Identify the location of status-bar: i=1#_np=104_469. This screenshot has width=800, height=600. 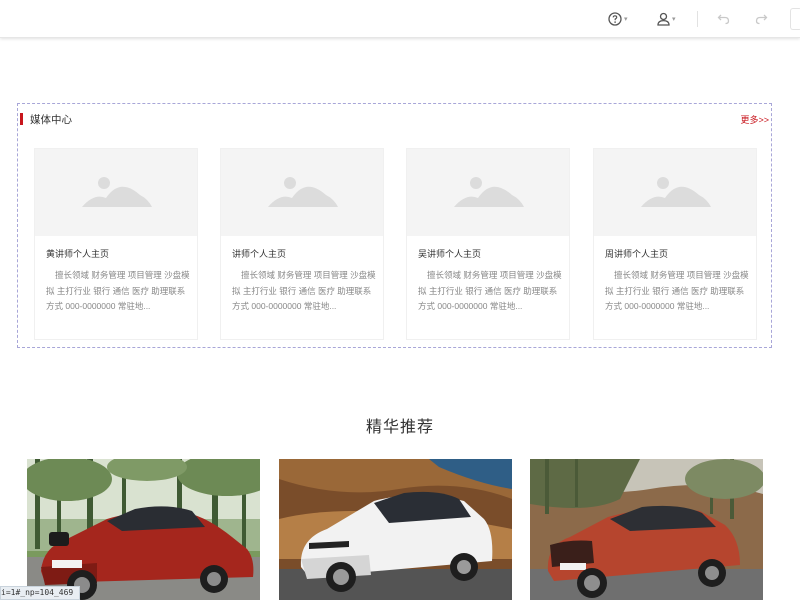
(40, 593).